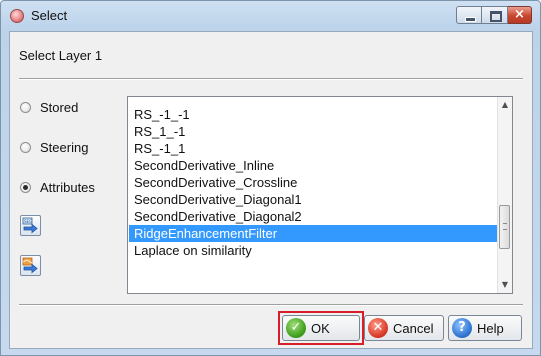  What do you see at coordinates (315, 233) in the screenshot?
I see `list-item: RidgeEnhancementFilter` at bounding box center [315, 233].